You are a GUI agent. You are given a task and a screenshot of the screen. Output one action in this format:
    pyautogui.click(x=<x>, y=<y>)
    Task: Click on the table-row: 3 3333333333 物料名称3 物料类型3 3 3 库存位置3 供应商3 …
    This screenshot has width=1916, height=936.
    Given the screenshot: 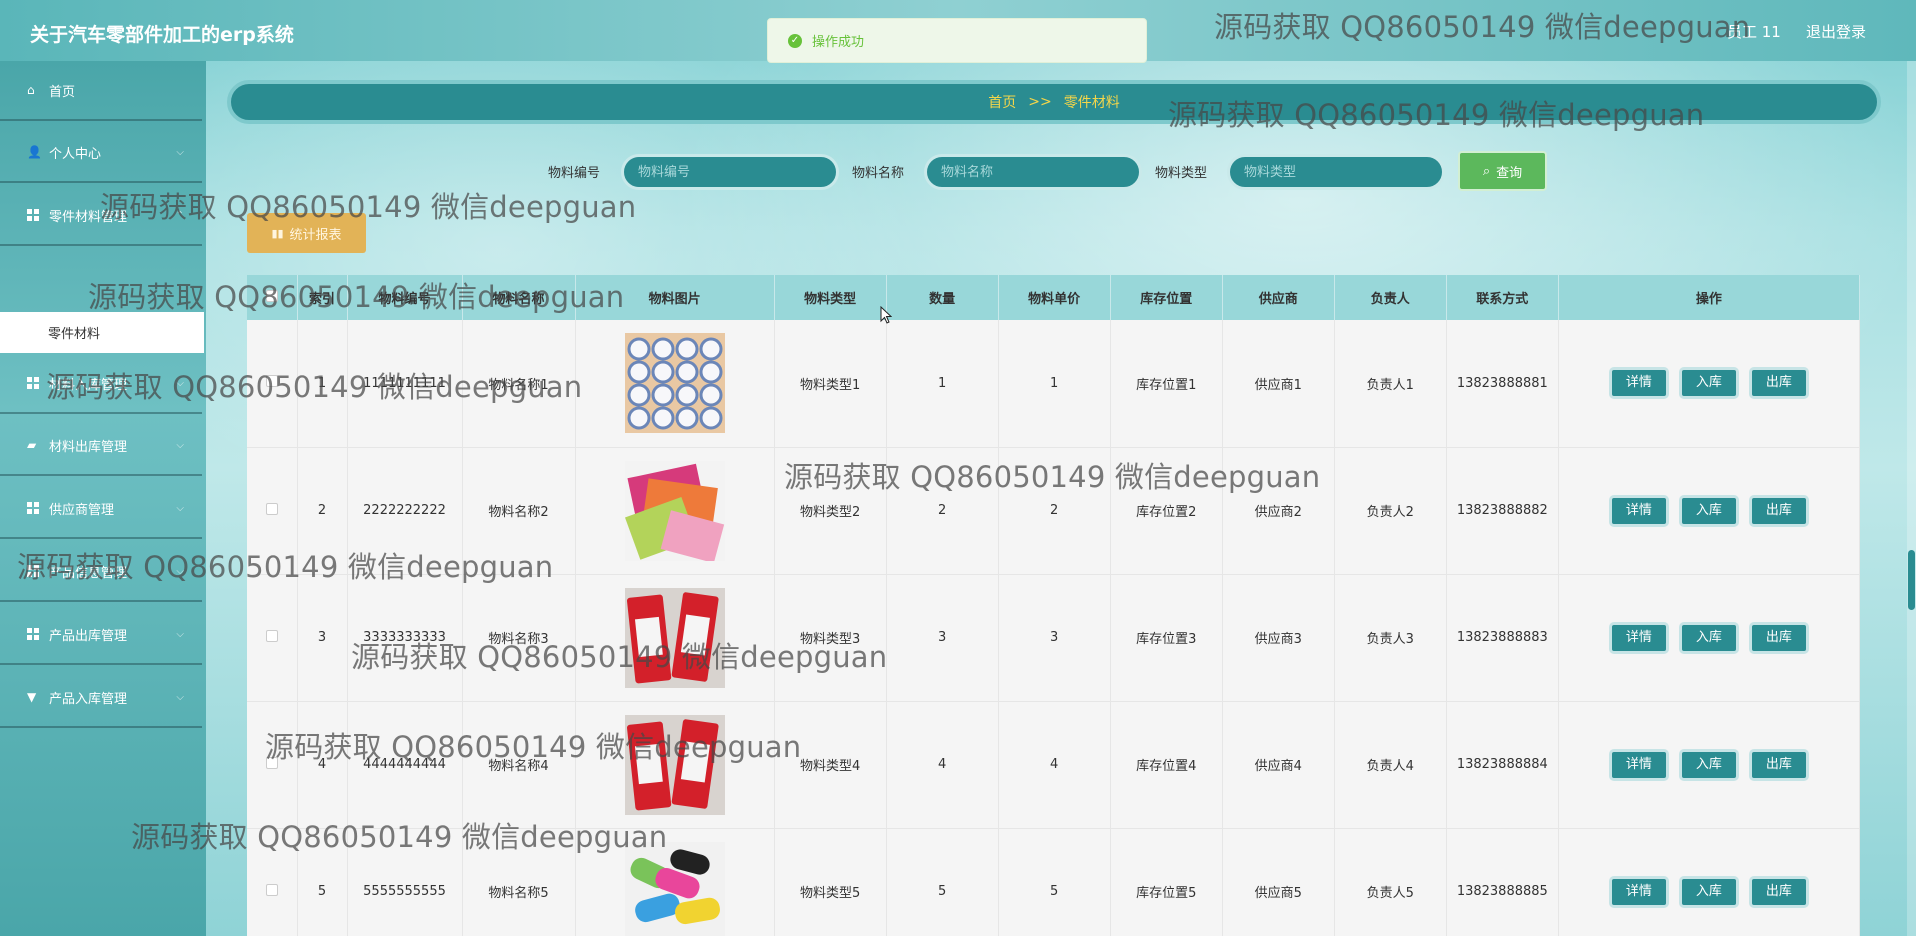 What is the action you would take?
    pyautogui.click(x=1053, y=638)
    